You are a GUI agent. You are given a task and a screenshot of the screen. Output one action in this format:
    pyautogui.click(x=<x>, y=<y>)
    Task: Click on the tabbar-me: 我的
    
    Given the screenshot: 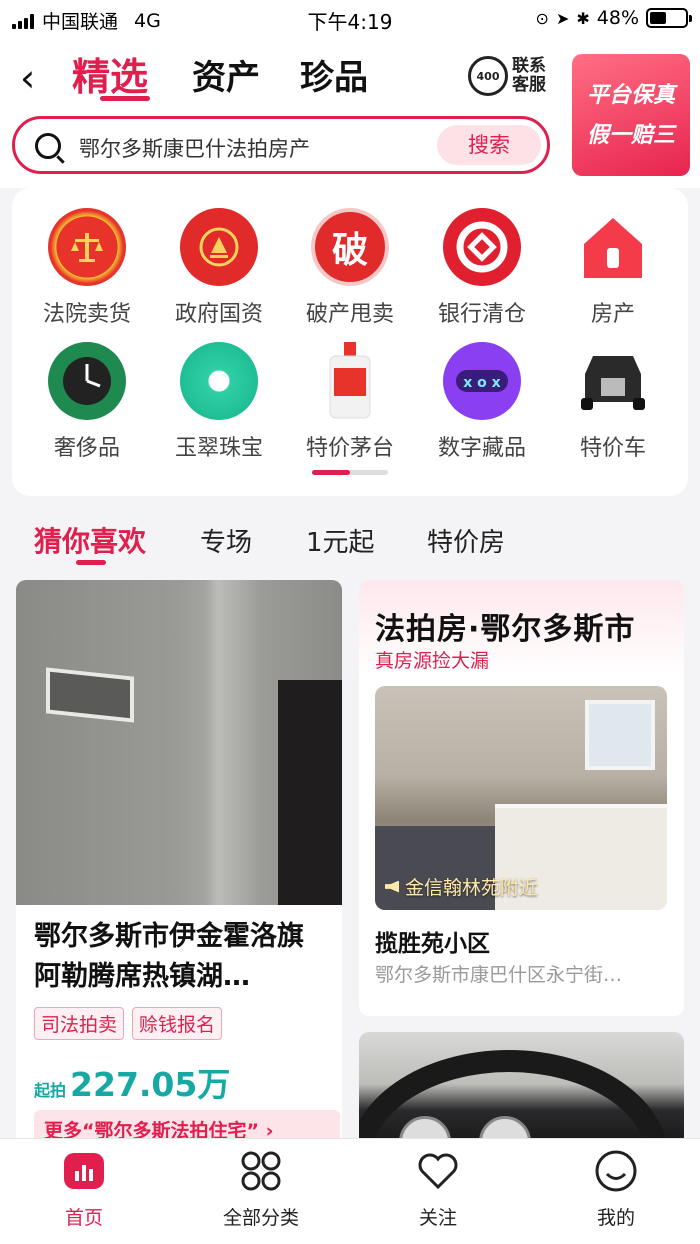 What is the action you would take?
    pyautogui.click(x=616, y=1189)
    